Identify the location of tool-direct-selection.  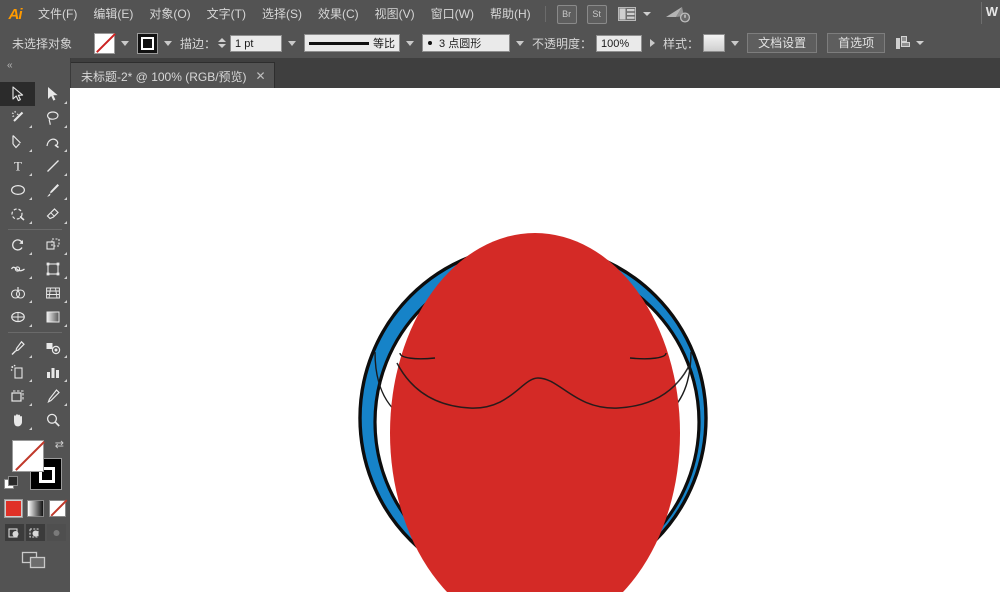
(52, 94).